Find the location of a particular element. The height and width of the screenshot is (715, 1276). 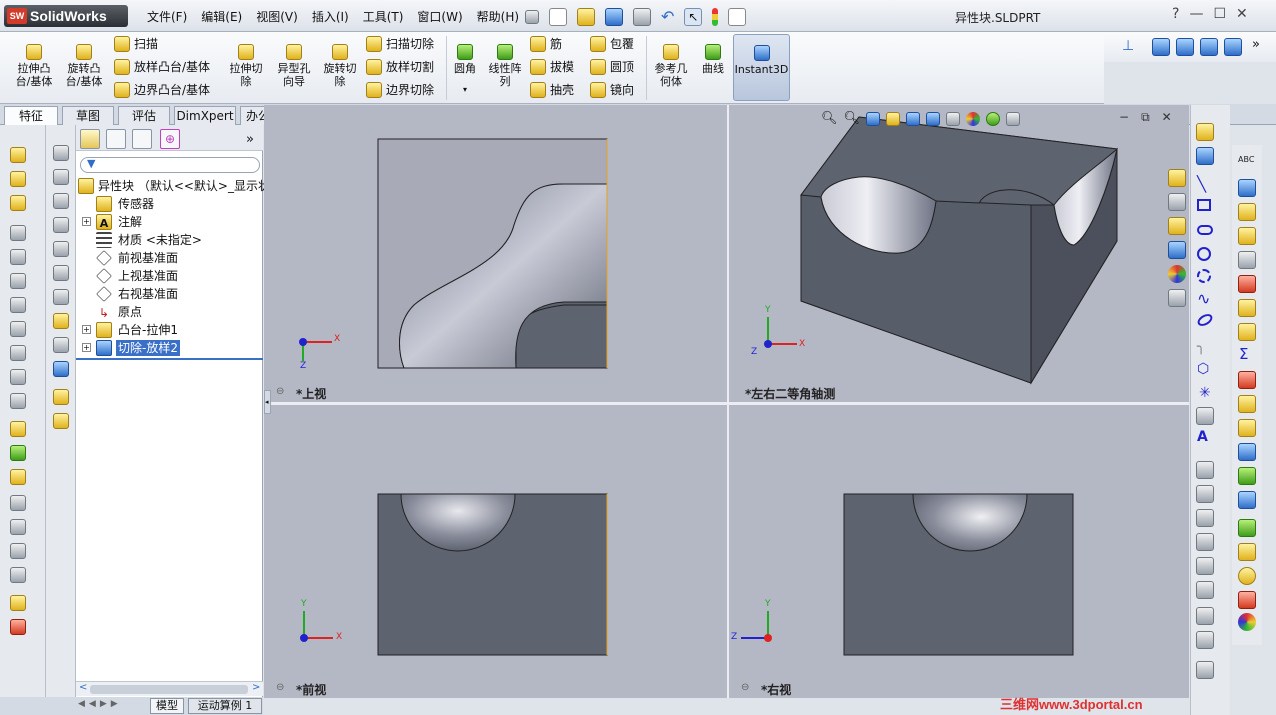

viewport-close-icon: ✕ is located at coordinates (1167, 117).